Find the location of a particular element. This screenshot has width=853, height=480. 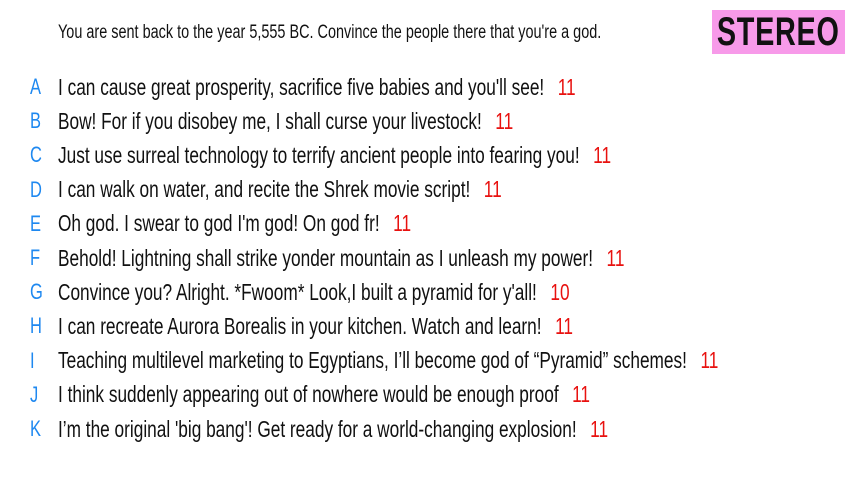

answer-letter: A is located at coordinates (36, 86).